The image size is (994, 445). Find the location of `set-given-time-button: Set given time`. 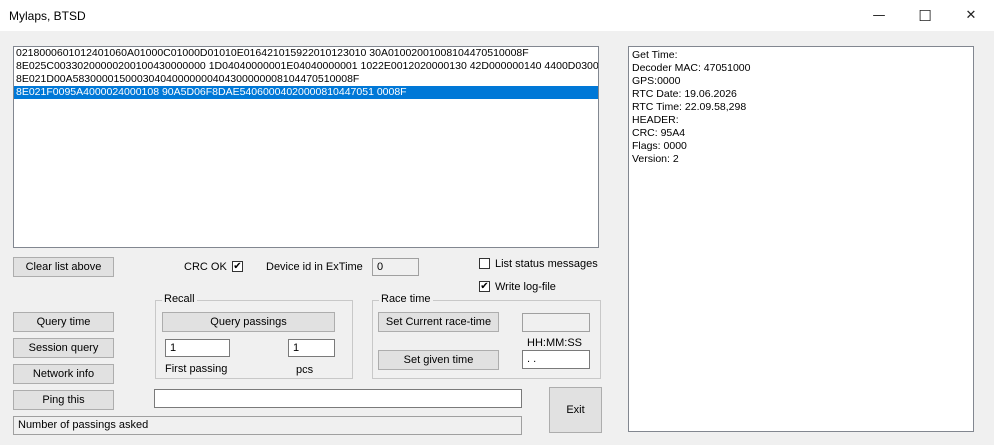

set-given-time-button: Set given time is located at coordinates (438, 360).